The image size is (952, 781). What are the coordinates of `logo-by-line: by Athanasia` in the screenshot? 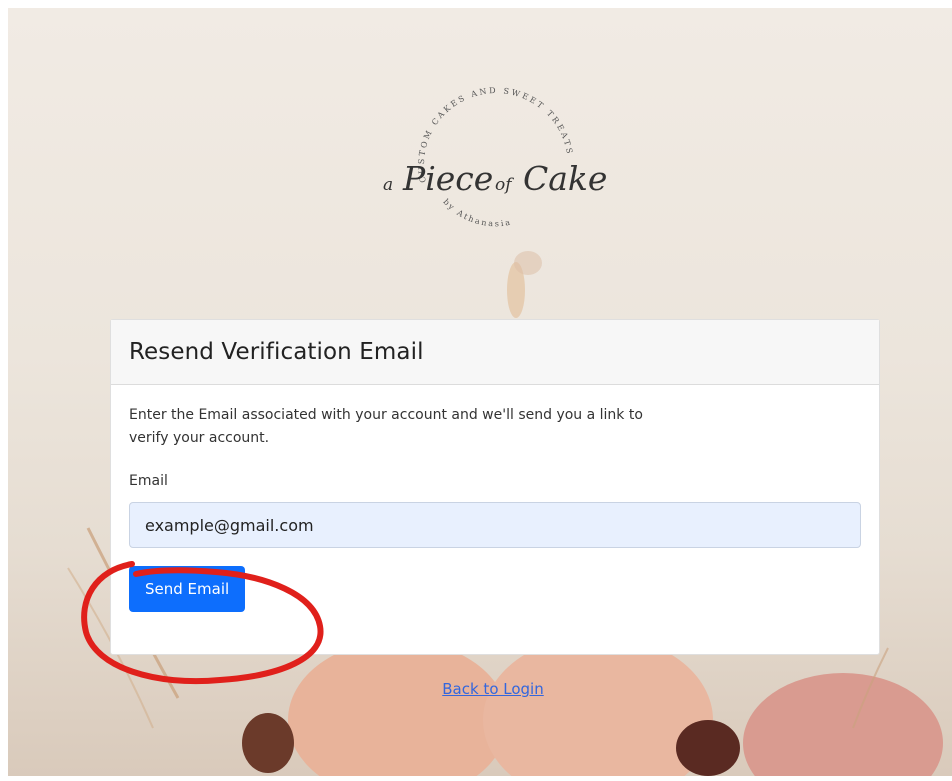 It's located at (476, 212).